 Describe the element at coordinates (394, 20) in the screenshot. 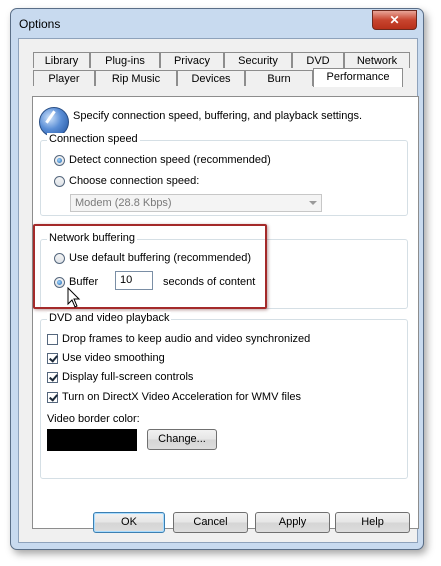

I see `close-button: ✕` at that location.